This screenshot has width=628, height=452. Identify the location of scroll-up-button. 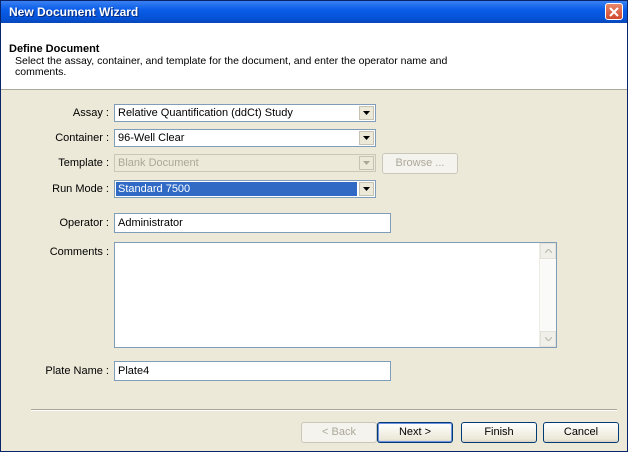
(548, 251).